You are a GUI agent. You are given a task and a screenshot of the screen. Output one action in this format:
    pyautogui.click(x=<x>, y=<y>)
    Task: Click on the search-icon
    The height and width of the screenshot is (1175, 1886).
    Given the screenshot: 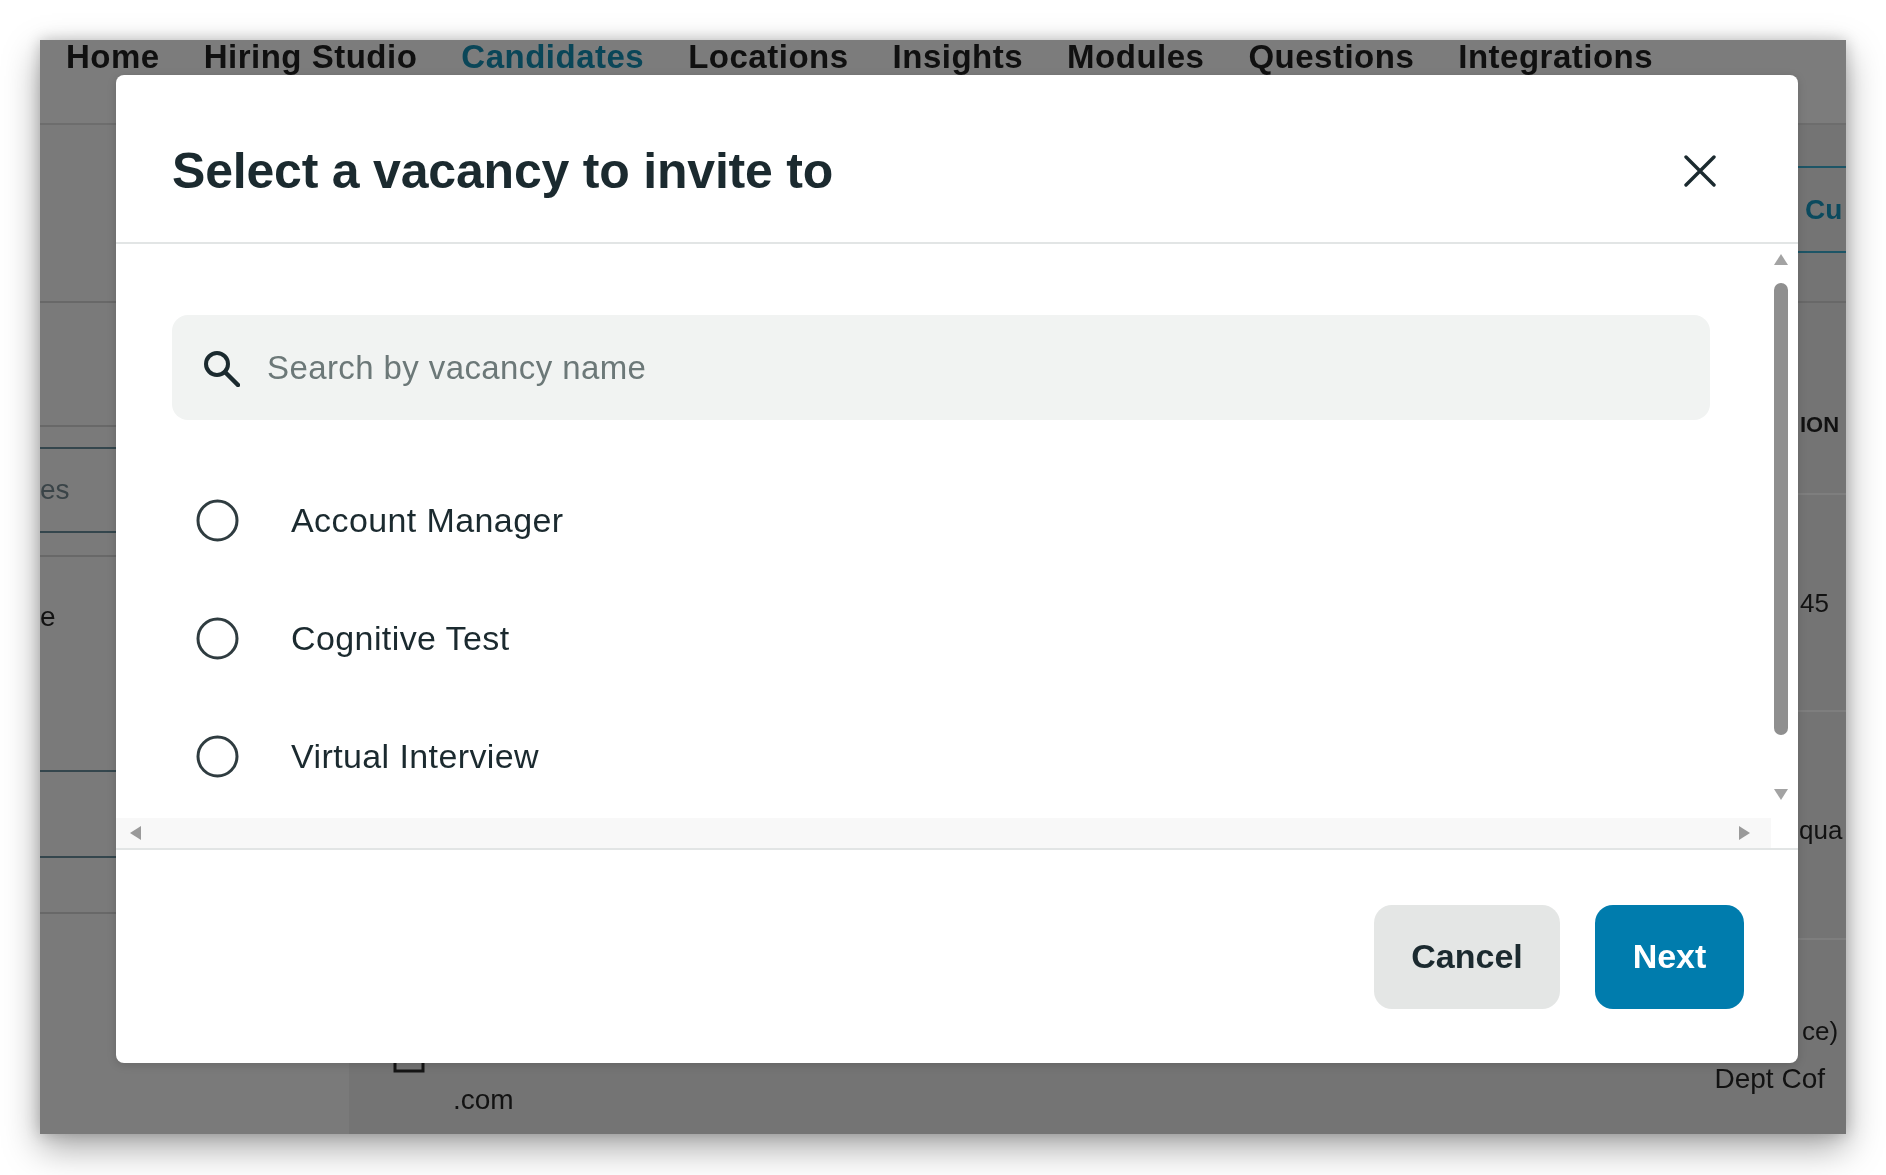 What is the action you would take?
    pyautogui.click(x=221, y=367)
    